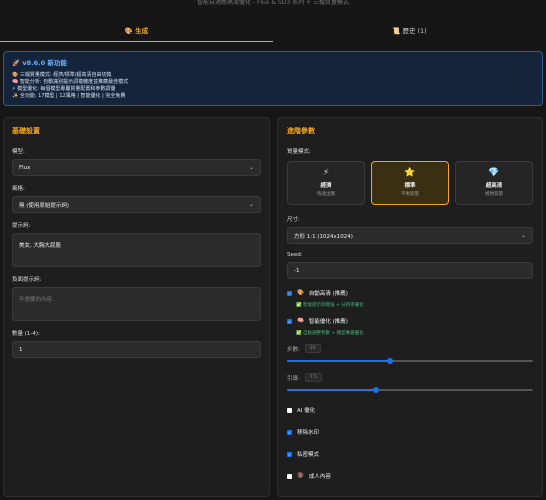 Image resolution: width=546 pixels, height=500 pixels. What do you see at coordinates (136, 250) in the screenshot?
I see `prompt-textarea: 美女, 大胸大屁股` at bounding box center [136, 250].